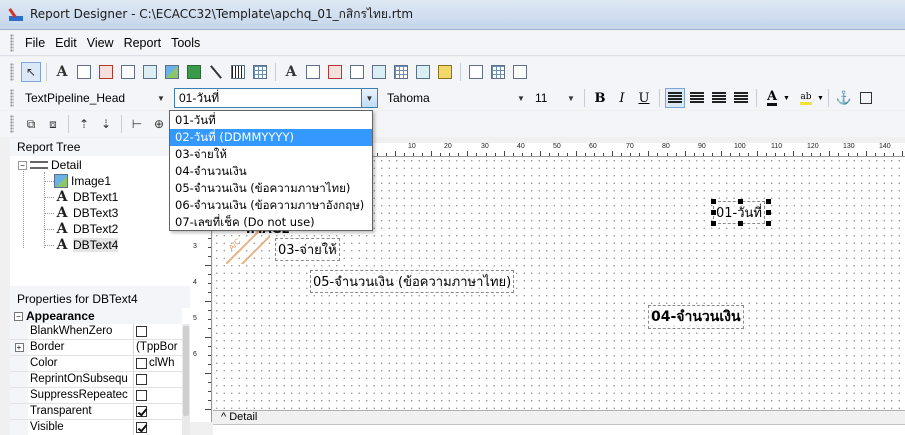 The height and width of the screenshot is (435, 905). Describe the element at coordinates (772, 98) in the screenshot. I see `font-color-button: A` at that location.